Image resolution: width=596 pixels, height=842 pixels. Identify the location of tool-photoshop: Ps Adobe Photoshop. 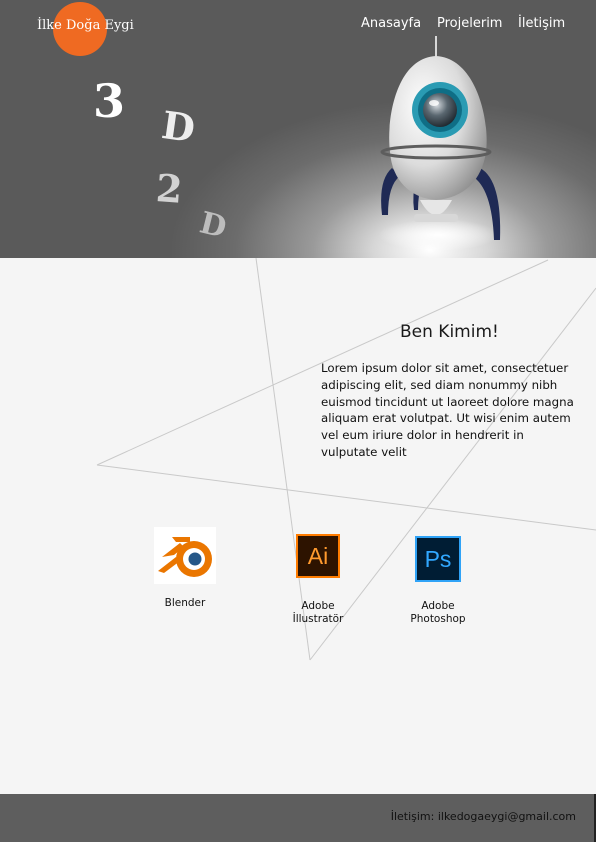
(438, 581).